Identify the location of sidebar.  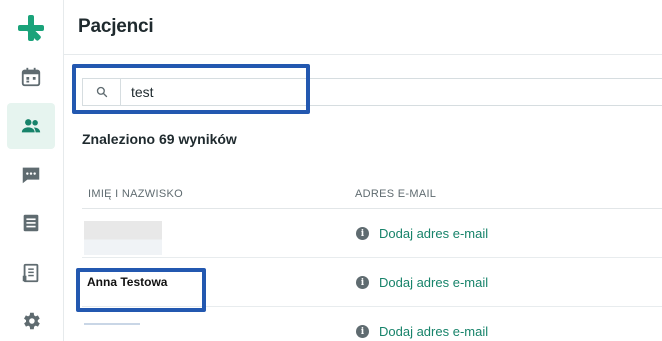
(32, 170).